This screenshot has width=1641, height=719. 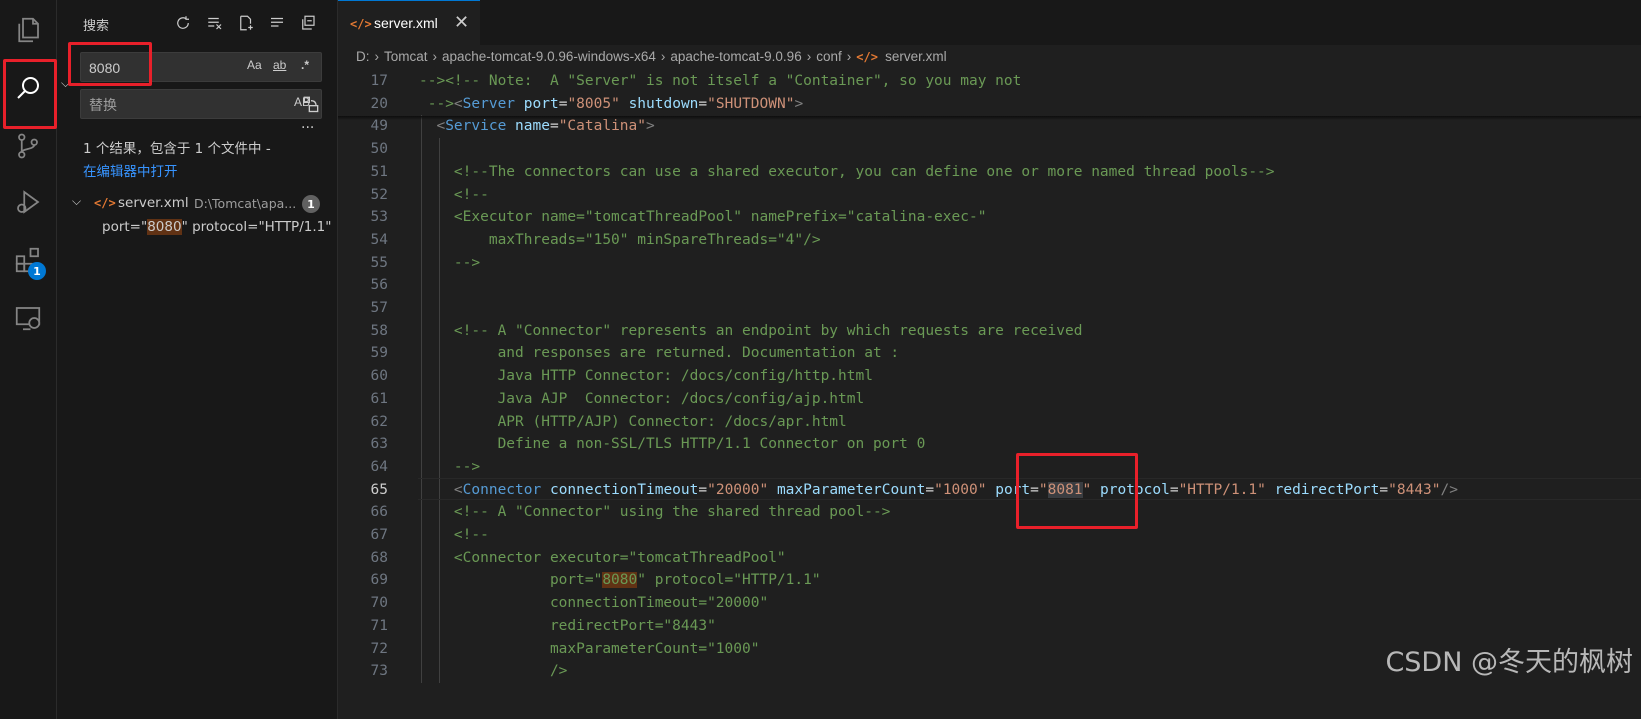 I want to click on line-number: 60, so click(x=379, y=376).